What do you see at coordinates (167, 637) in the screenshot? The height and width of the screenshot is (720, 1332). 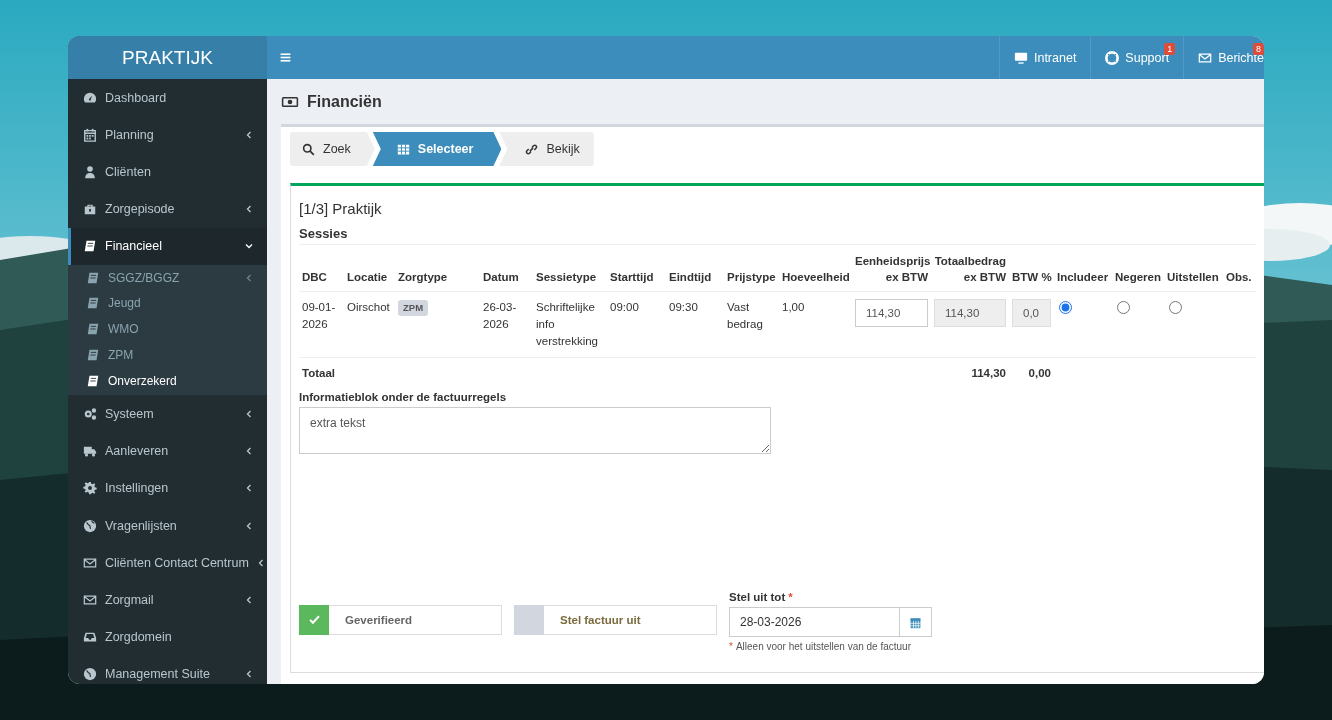 I see `sidebar-item: Zorgdomein` at bounding box center [167, 637].